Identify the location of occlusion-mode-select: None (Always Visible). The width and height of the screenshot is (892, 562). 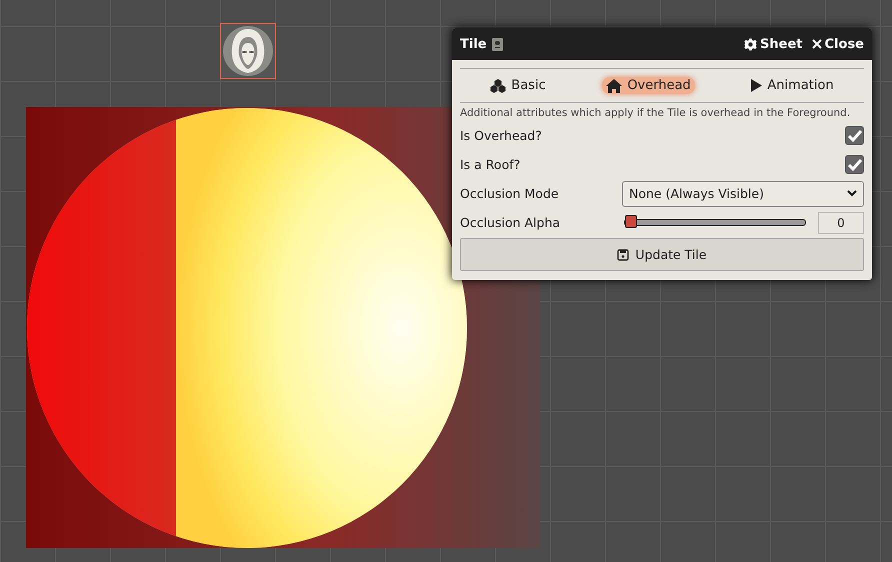
(743, 193).